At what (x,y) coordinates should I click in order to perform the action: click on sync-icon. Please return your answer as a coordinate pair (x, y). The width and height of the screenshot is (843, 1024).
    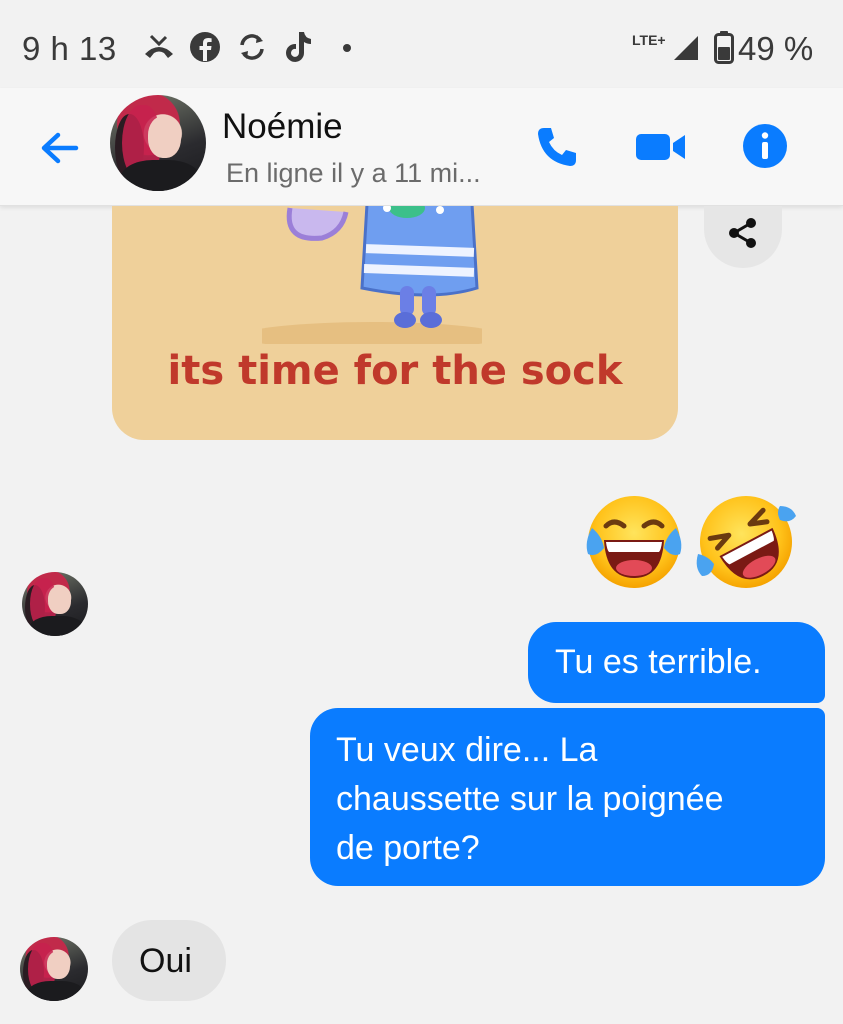
    Looking at the image, I should click on (252, 47).